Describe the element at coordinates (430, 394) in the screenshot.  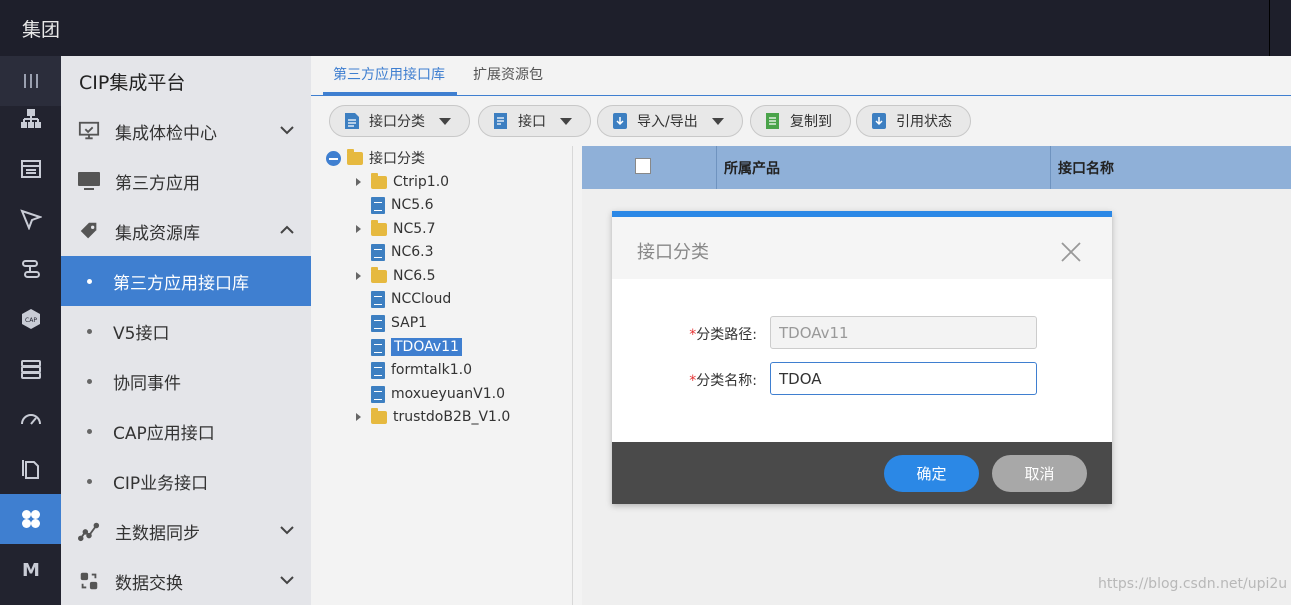
I see `tree-node: moxueyuanV1.0` at that location.